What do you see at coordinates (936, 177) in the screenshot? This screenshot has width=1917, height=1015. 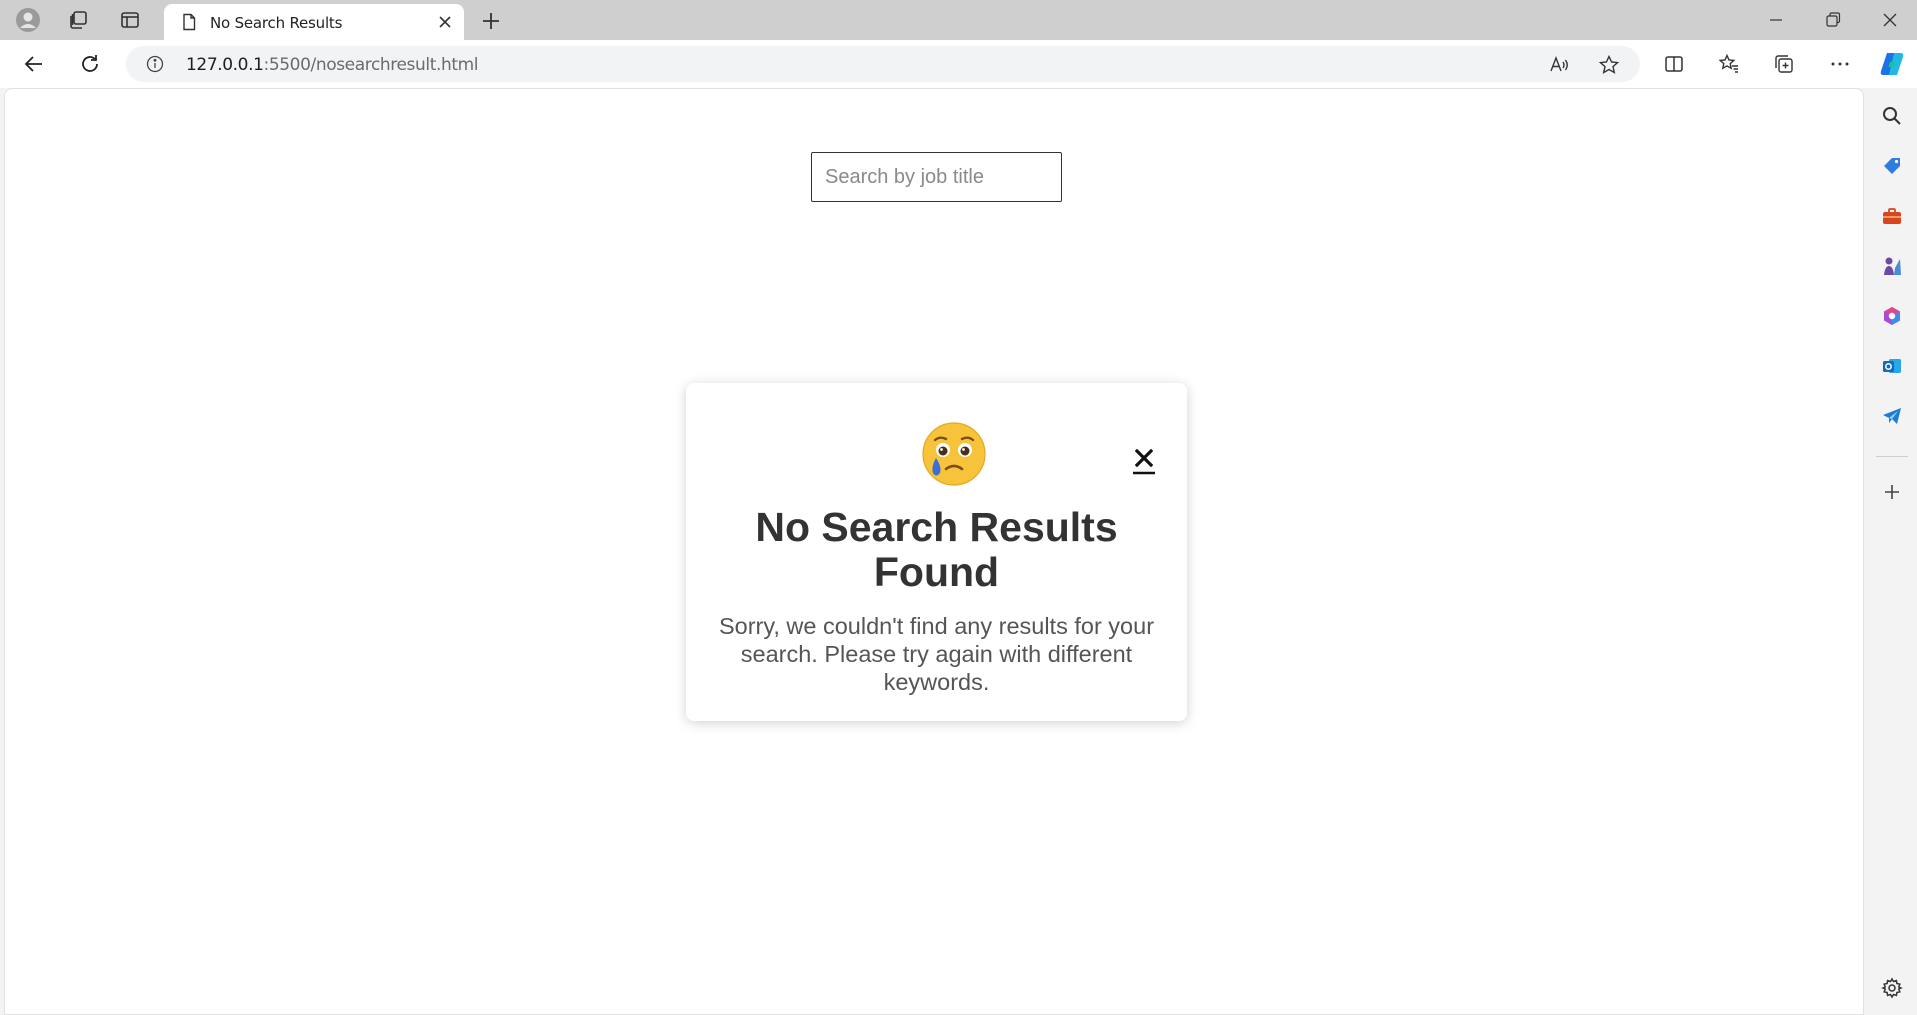 I see `job-title-search-input` at bounding box center [936, 177].